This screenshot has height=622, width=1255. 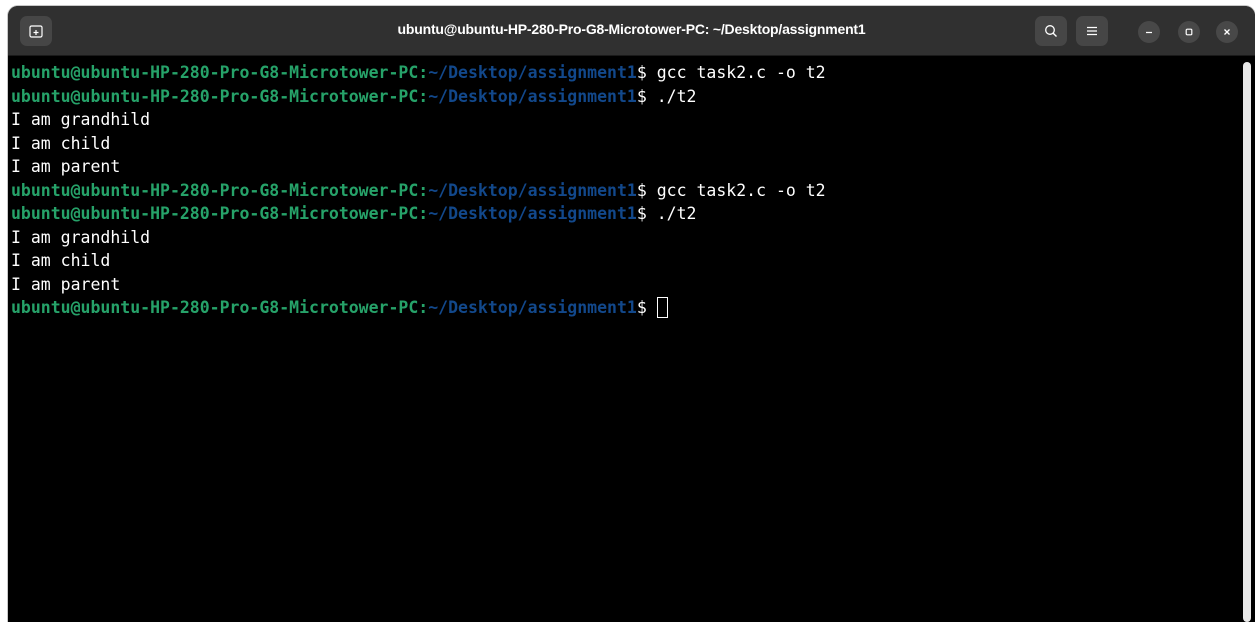 I want to click on close-icon, so click(x=1227, y=32).